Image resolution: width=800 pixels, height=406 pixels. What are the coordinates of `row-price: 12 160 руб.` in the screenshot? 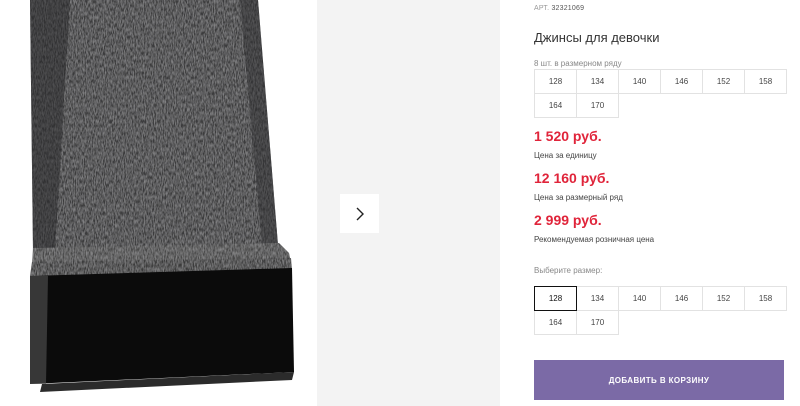 It's located at (572, 178).